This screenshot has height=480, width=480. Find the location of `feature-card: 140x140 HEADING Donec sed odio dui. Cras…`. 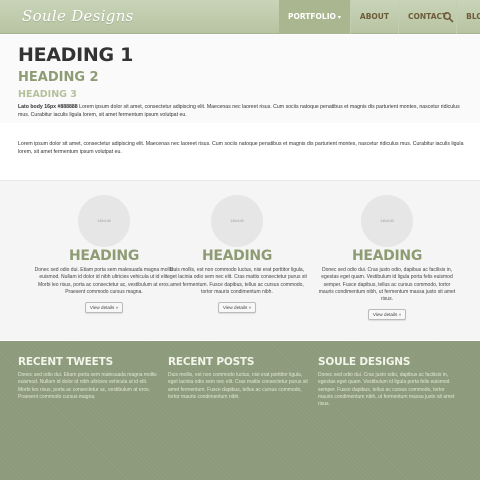

feature-card: 140x140 HEADING Donec sed odio dui. Cras… is located at coordinates (387, 258).